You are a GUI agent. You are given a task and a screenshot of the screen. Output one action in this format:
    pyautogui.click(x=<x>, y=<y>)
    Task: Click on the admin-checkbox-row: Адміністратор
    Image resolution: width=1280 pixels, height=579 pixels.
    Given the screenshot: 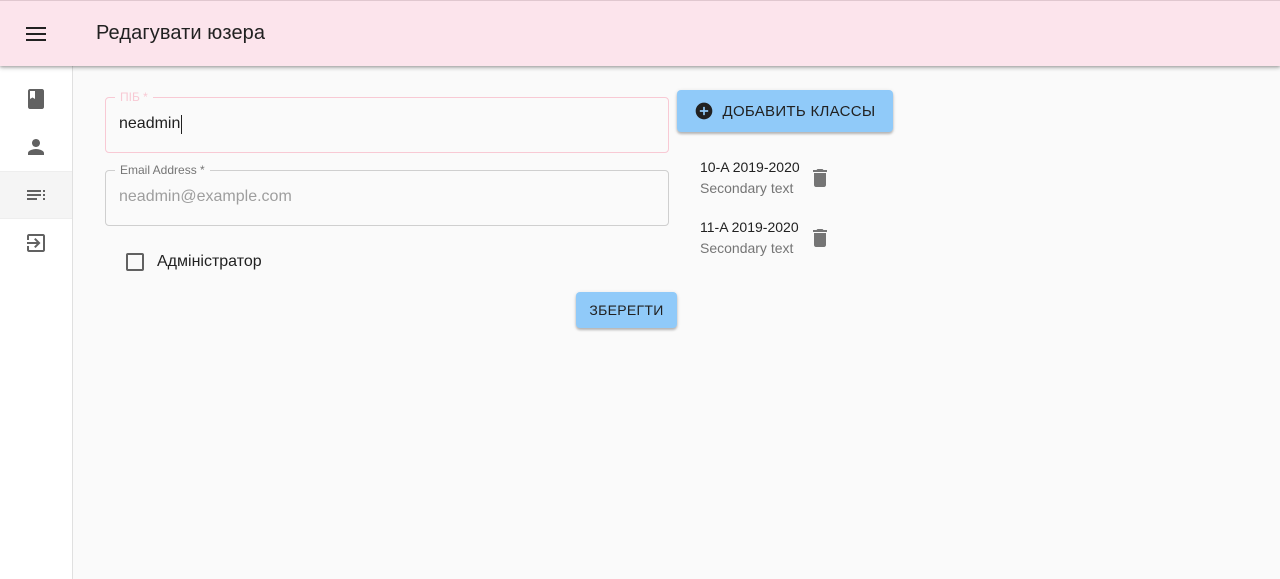 What is the action you would take?
    pyautogui.click(x=194, y=262)
    